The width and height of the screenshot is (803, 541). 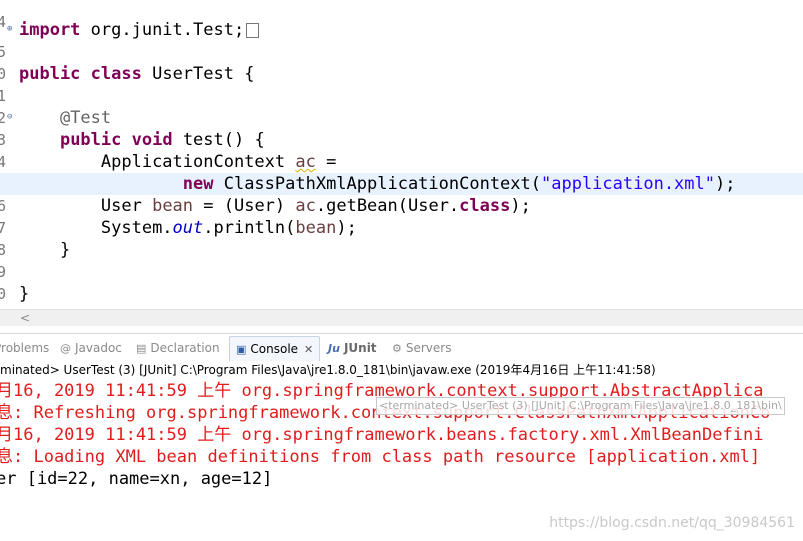 I want to click on tab-javadoc: @ Javadoc, so click(x=91, y=348).